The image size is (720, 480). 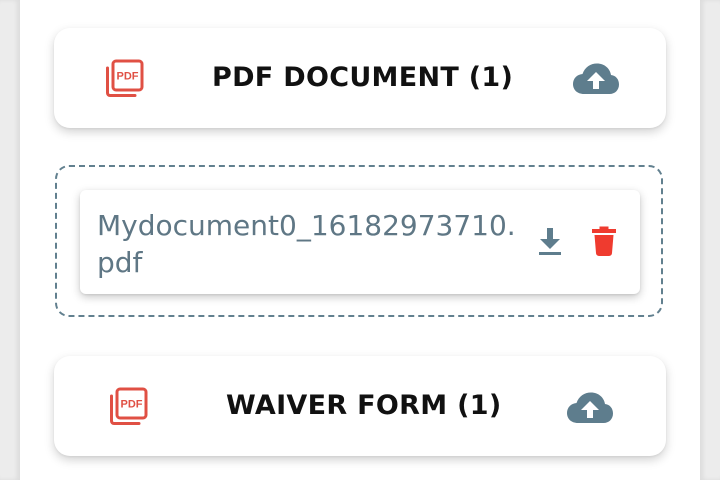 What do you see at coordinates (306, 244) in the screenshot?
I see `file-name: Mydocument0_16182973710.pdf` at bounding box center [306, 244].